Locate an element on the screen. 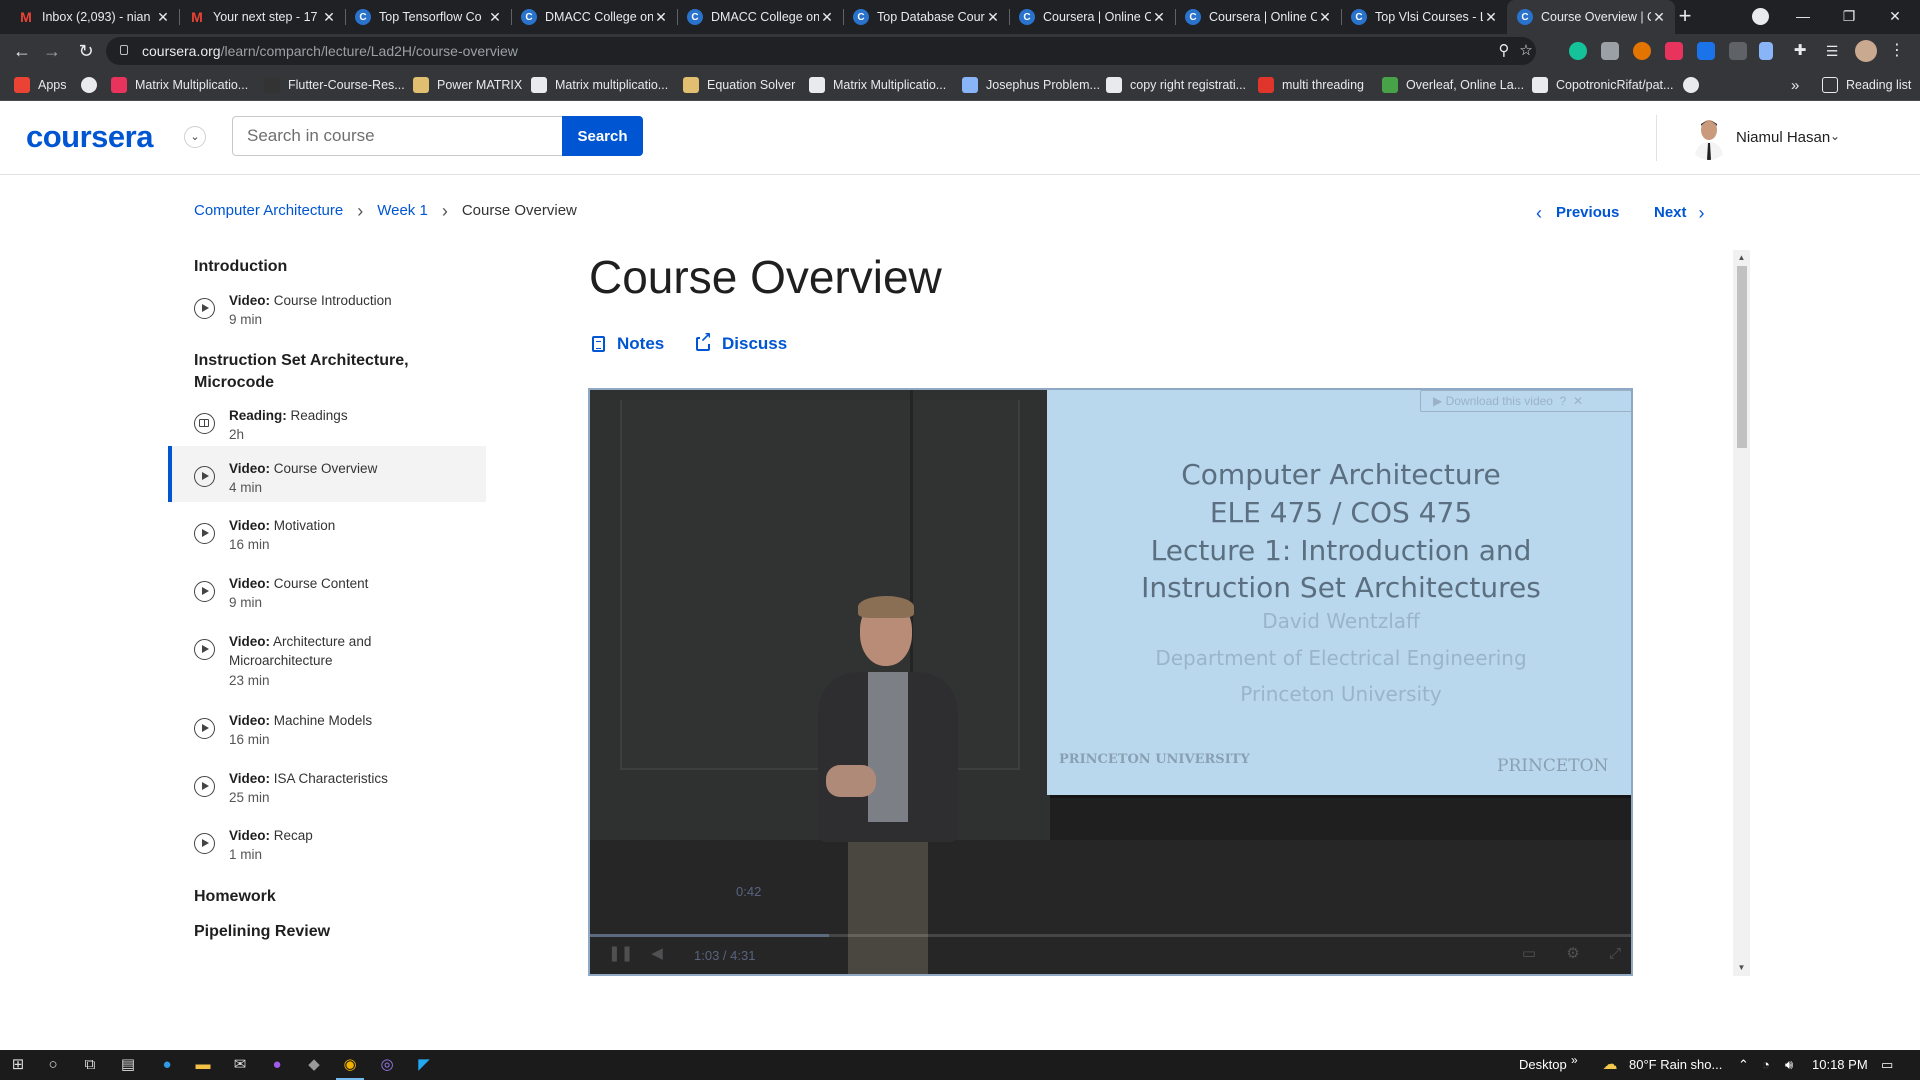 This screenshot has height=1080, width=1920. bookmark-item: Power MATRIX is located at coordinates (467, 85).